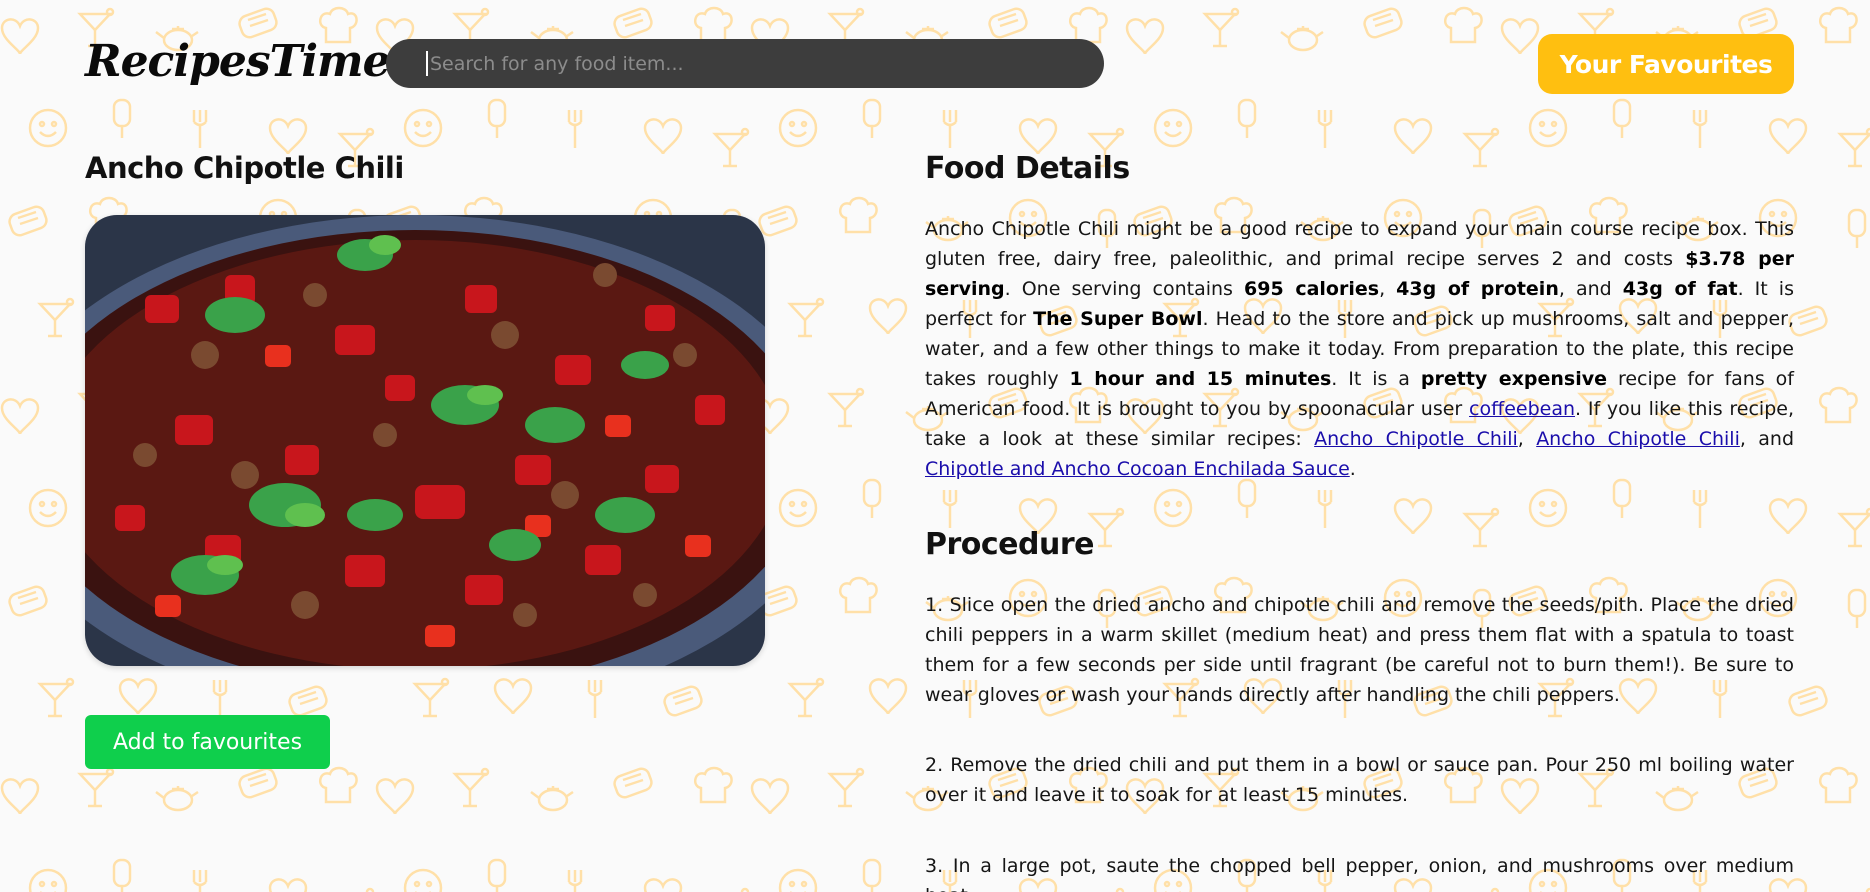 This screenshot has height=892, width=1870. Describe the element at coordinates (427, 63) in the screenshot. I see `text-cursor` at that location.